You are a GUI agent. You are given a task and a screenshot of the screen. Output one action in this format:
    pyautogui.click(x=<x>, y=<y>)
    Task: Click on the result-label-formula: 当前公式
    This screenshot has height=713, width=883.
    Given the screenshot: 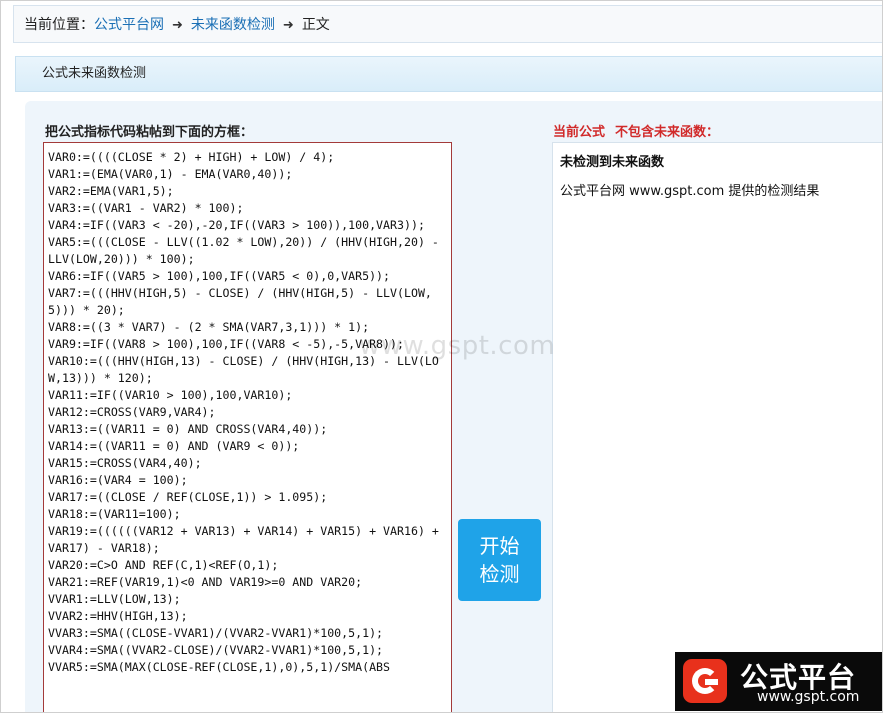 What is the action you would take?
    pyautogui.click(x=579, y=132)
    